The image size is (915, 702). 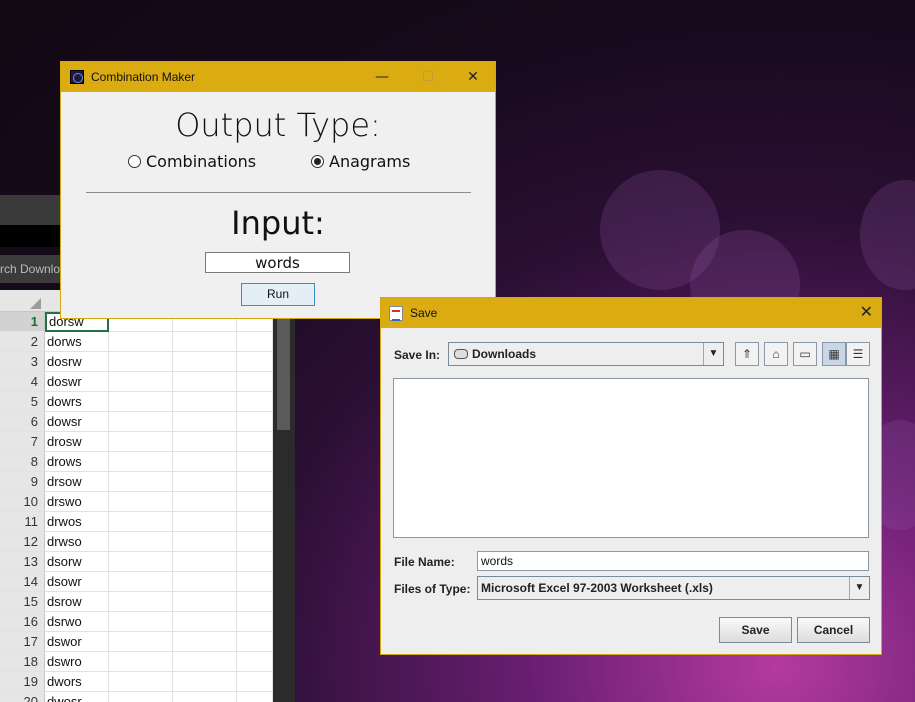 What do you see at coordinates (22, 341) in the screenshot?
I see `row-number: 2` at bounding box center [22, 341].